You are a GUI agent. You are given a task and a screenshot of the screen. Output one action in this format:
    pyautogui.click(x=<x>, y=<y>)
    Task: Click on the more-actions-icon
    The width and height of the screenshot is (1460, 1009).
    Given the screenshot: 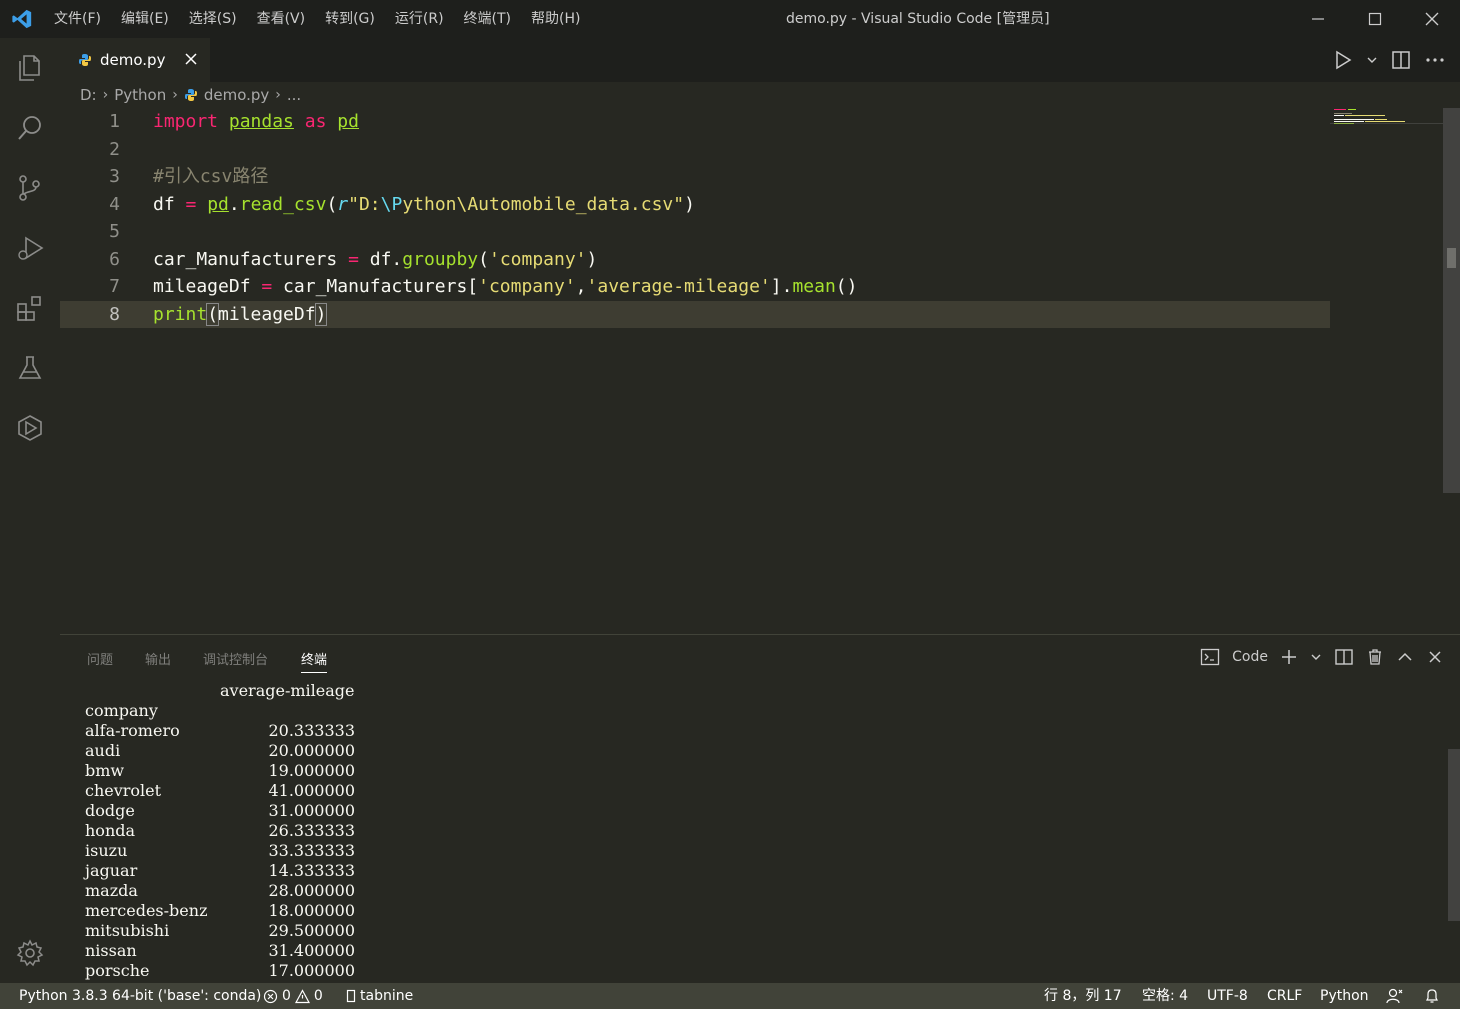 What is the action you would take?
    pyautogui.click(x=1435, y=60)
    